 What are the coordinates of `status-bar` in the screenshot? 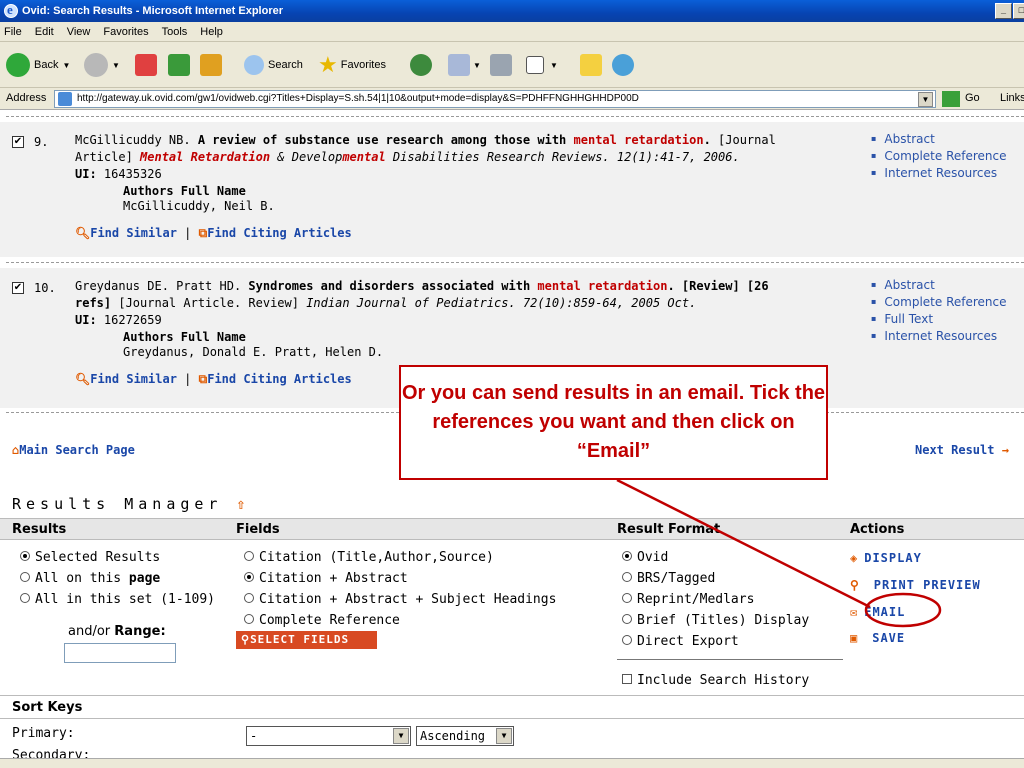 It's located at (512, 763).